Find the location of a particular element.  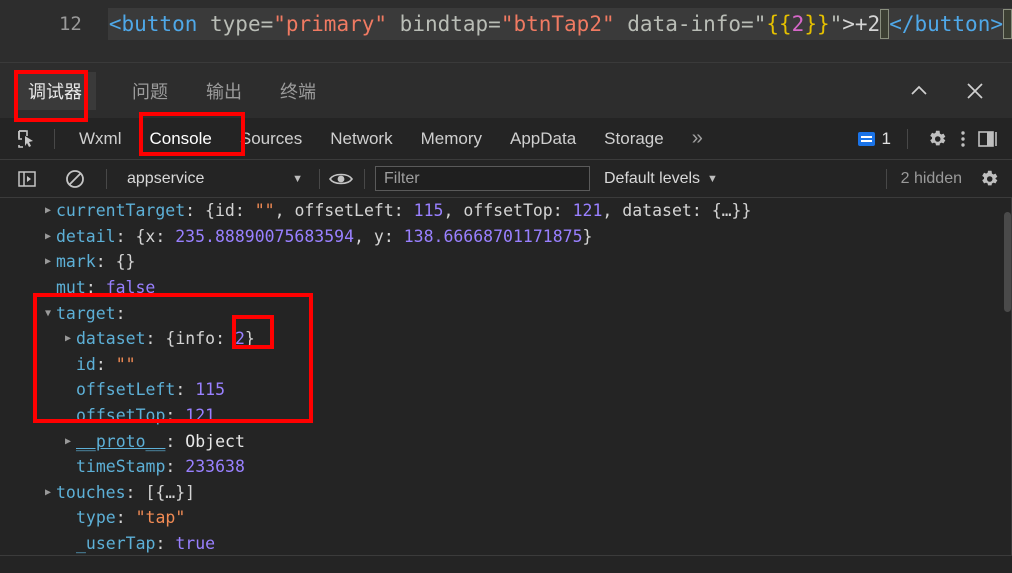

console-token: timeStamp is located at coordinates (121, 467).